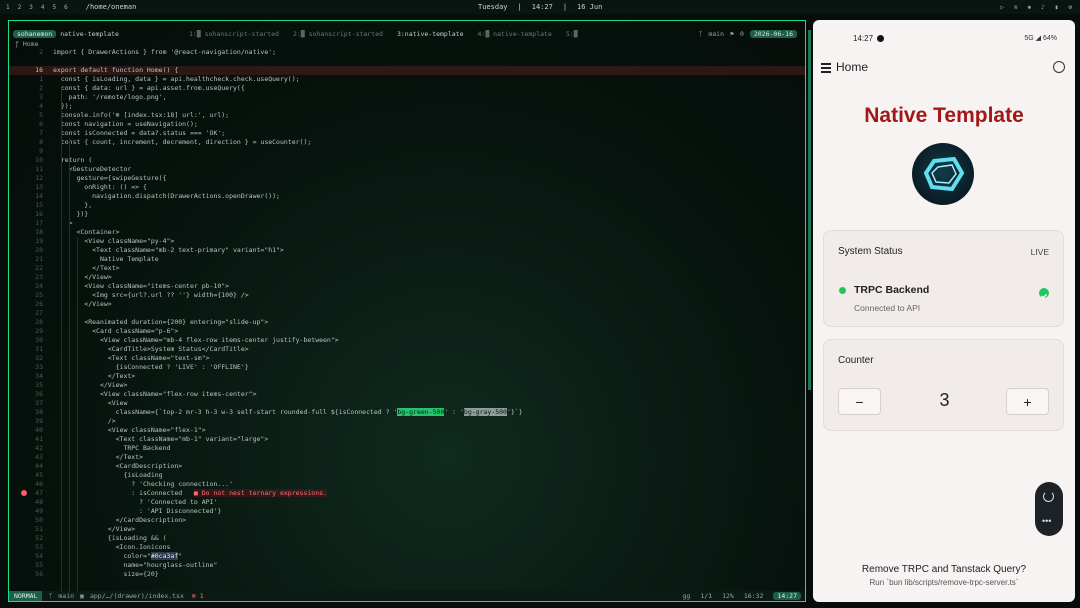 The width and height of the screenshot is (1080, 608). What do you see at coordinates (856, 360) in the screenshot?
I see `counter-title: Counter` at bounding box center [856, 360].